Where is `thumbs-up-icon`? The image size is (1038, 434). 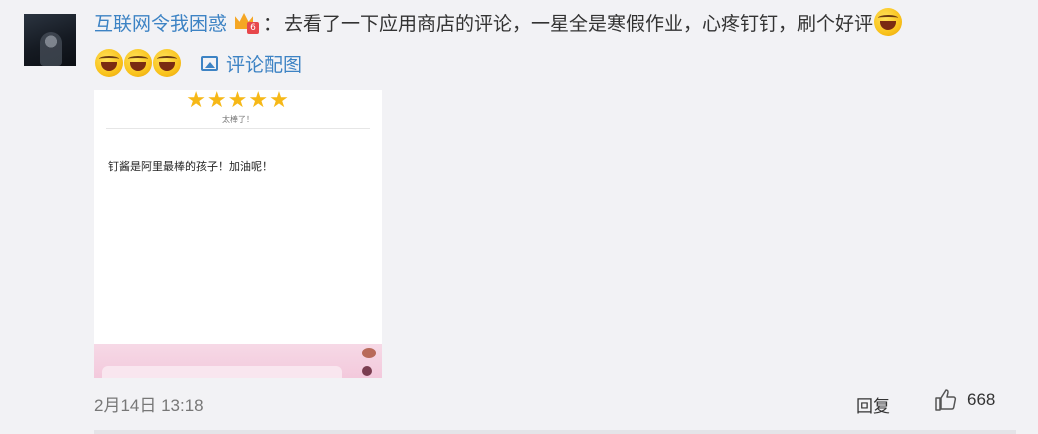 thumbs-up-icon is located at coordinates (946, 400).